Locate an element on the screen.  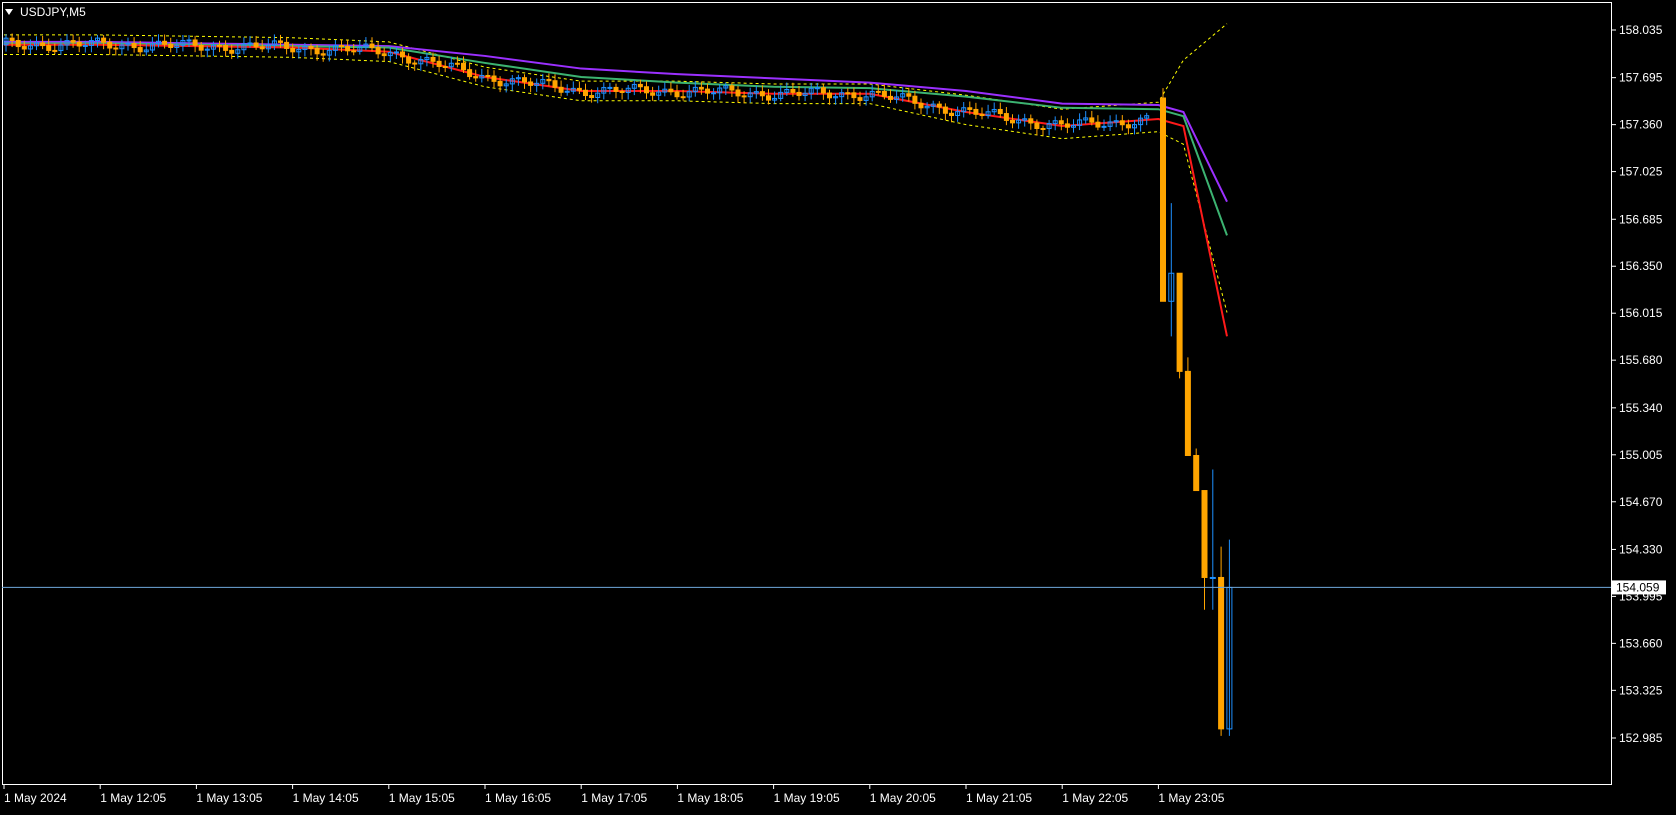
x-tick-label: 1 May 15:05 is located at coordinates (422, 798).